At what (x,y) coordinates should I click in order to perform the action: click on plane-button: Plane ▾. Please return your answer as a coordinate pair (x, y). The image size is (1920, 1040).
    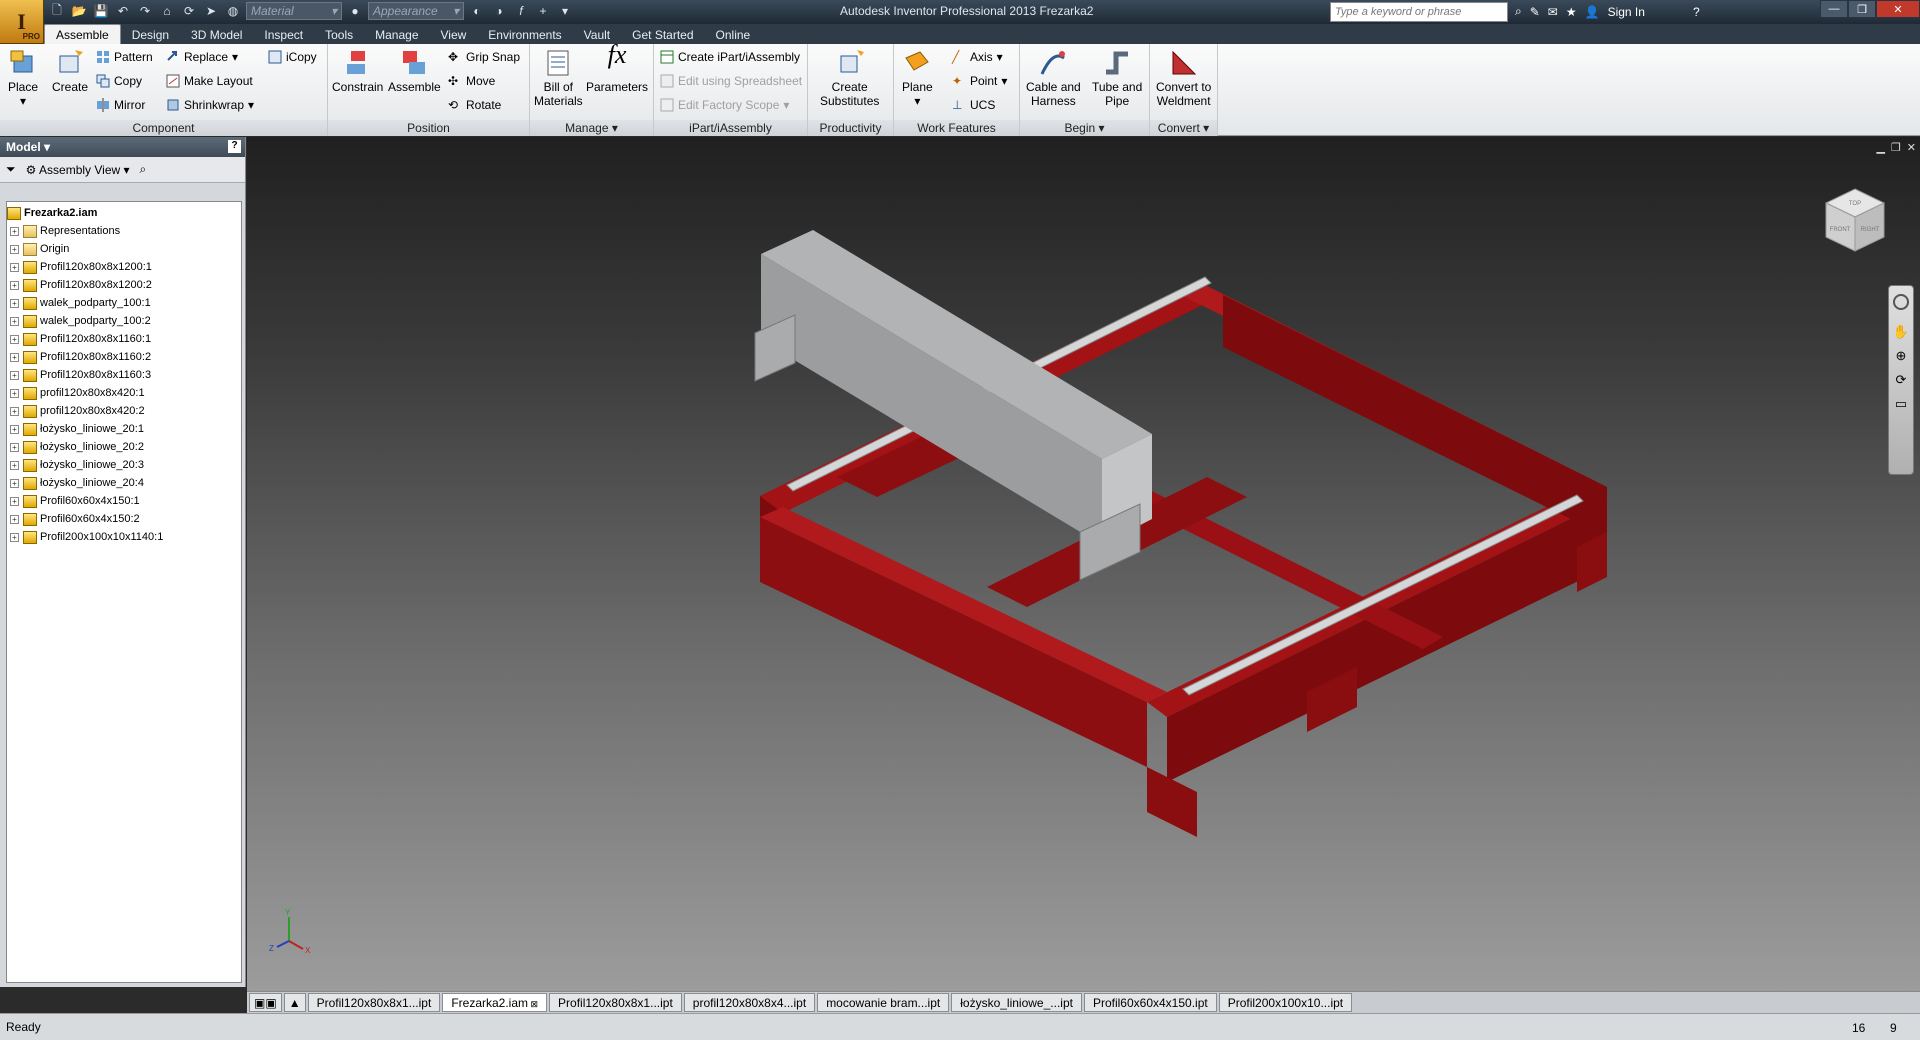
    Looking at the image, I should click on (917, 78).